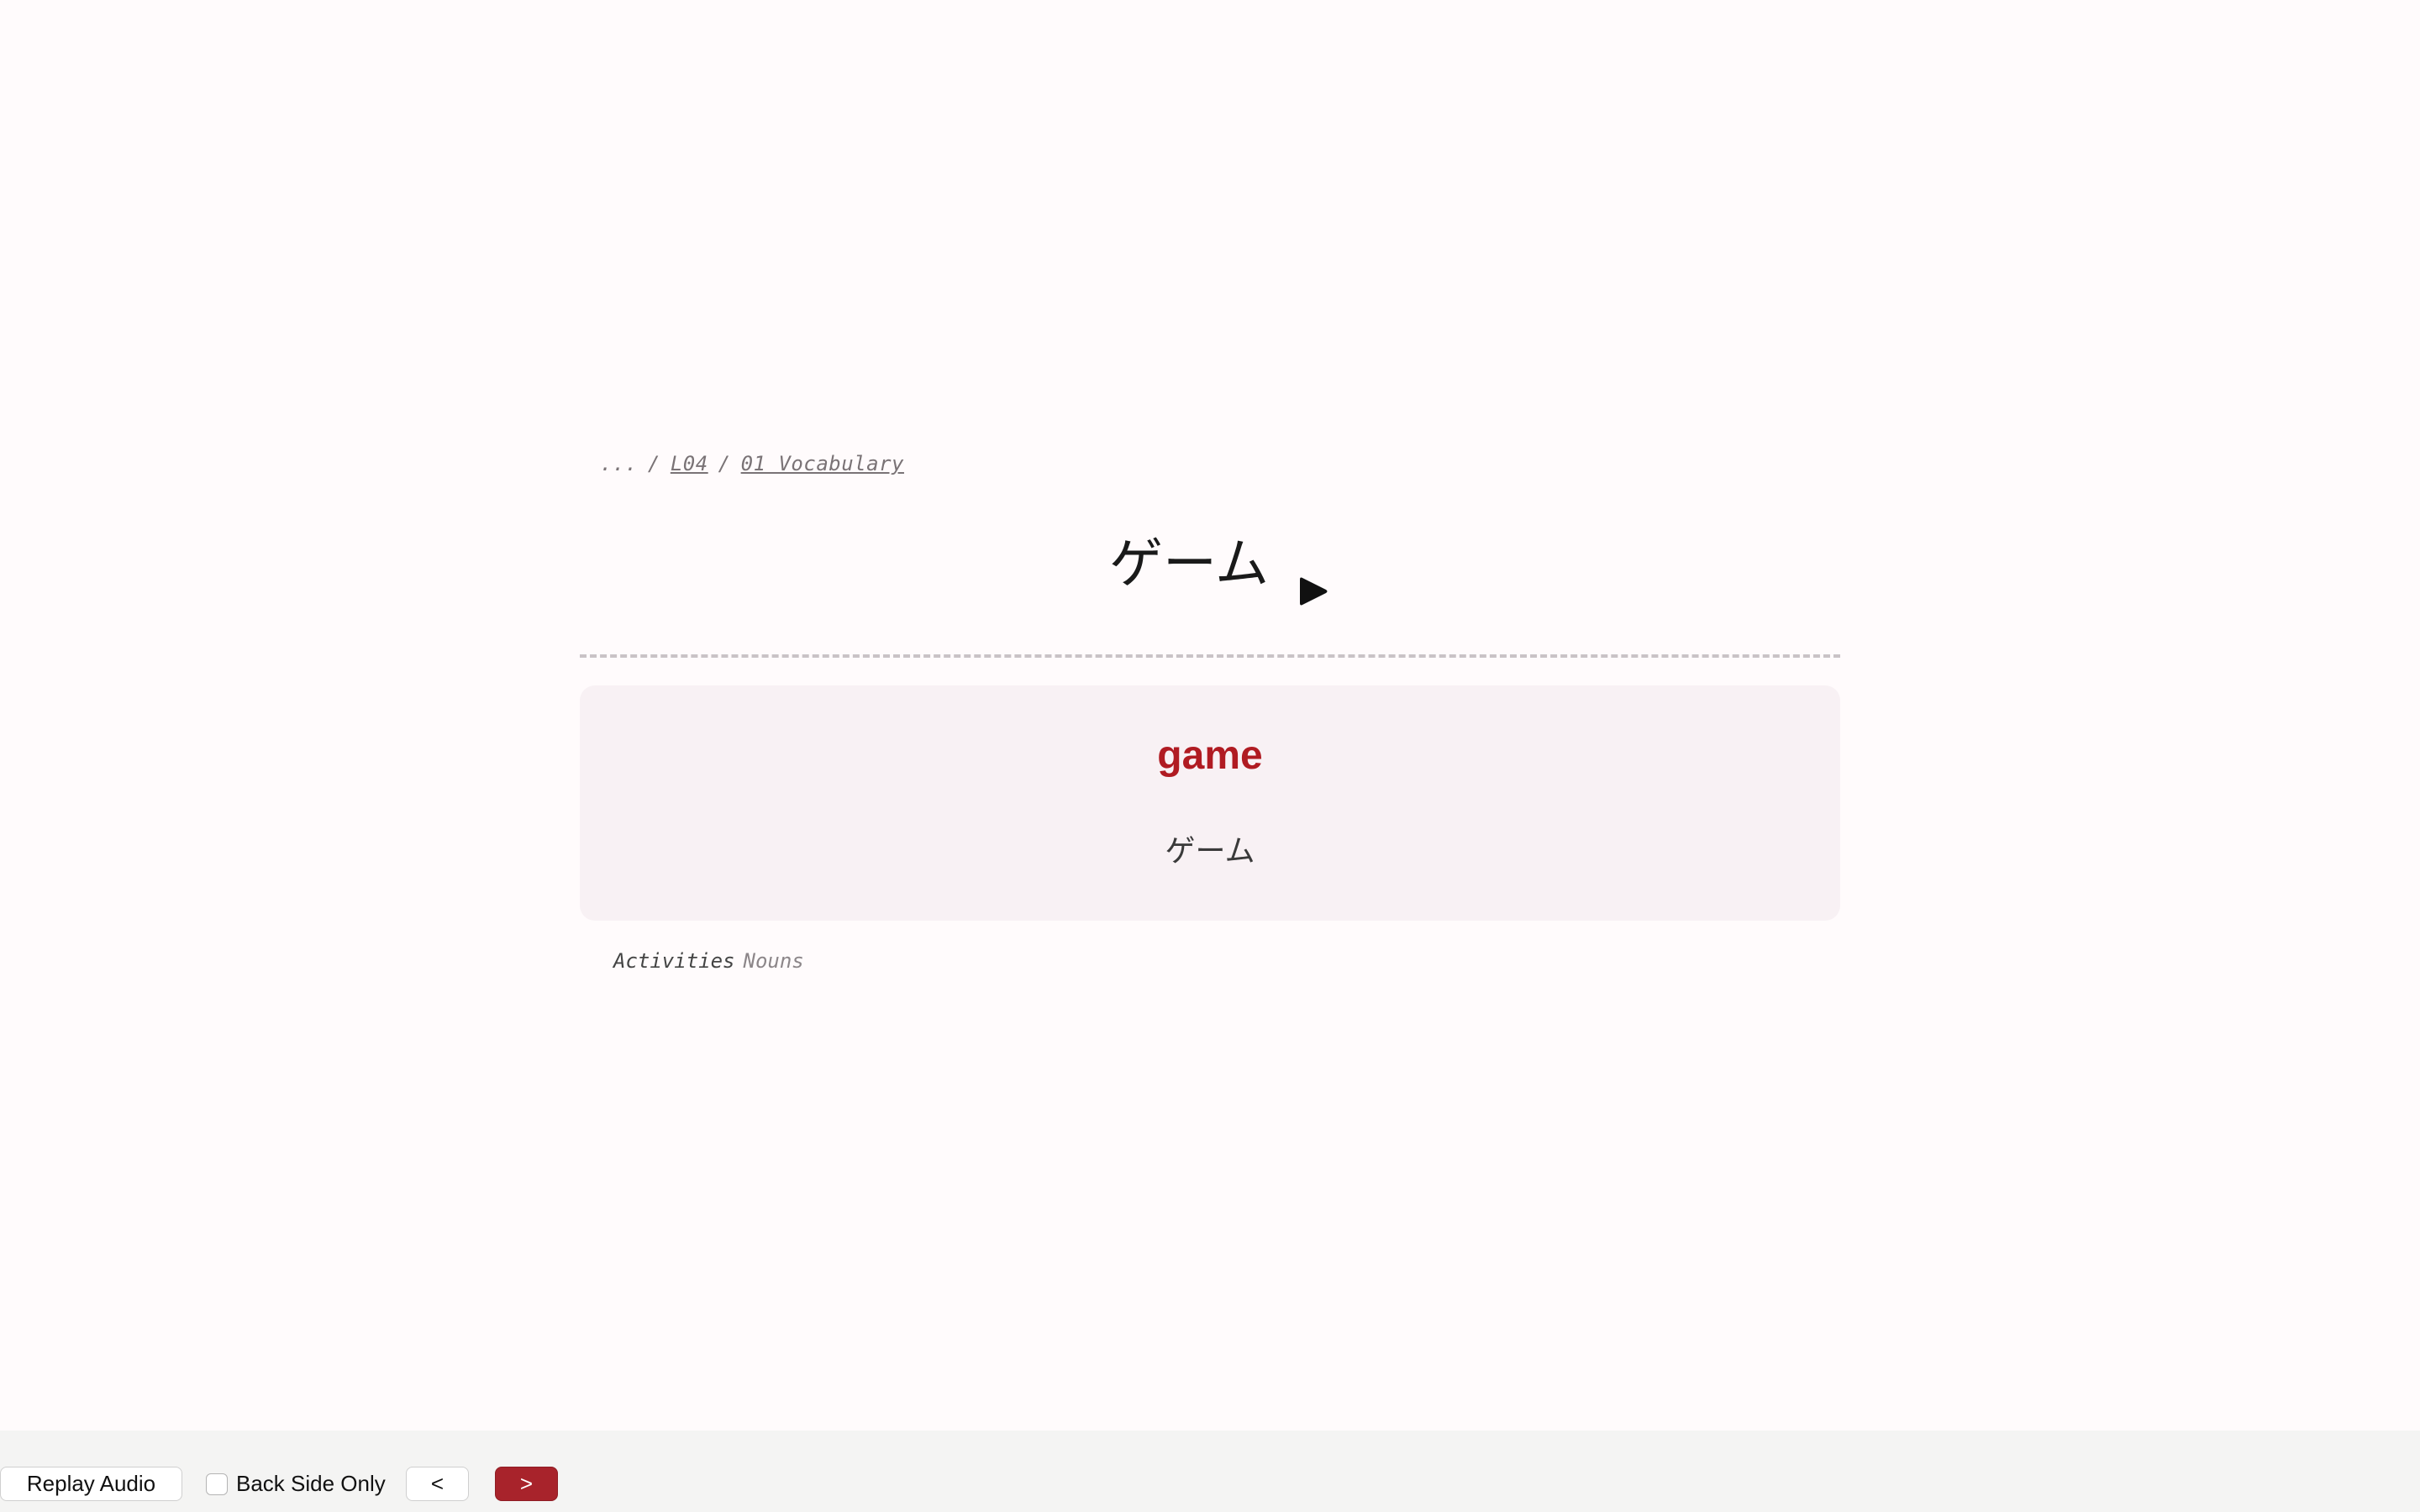 This screenshot has width=2420, height=1512. What do you see at coordinates (773, 961) in the screenshot?
I see `tag-nouns: Nouns` at bounding box center [773, 961].